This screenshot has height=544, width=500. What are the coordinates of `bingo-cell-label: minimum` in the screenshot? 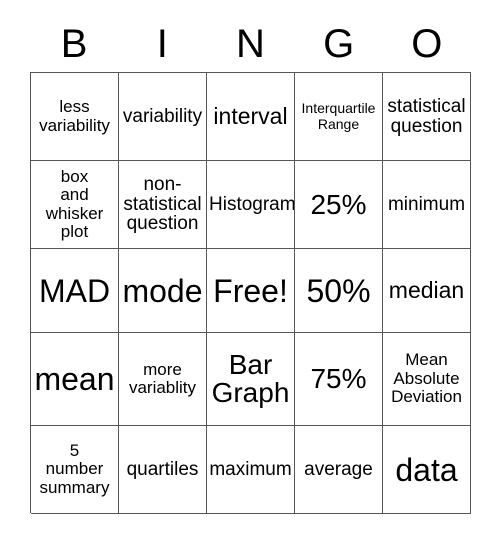 It's located at (426, 204).